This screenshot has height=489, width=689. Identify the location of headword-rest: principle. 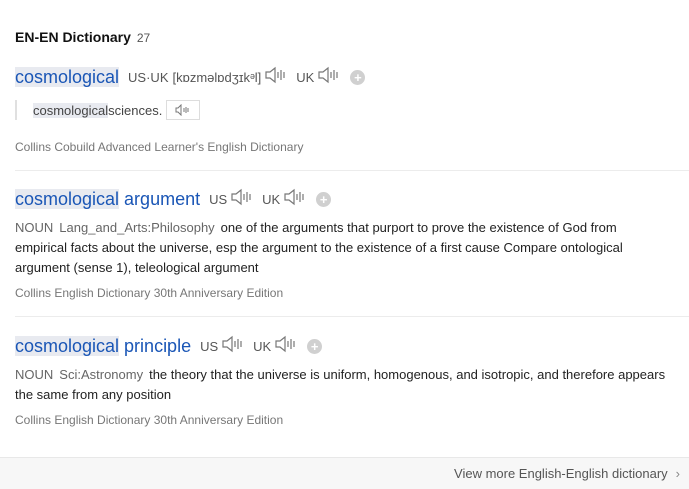
(155, 346).